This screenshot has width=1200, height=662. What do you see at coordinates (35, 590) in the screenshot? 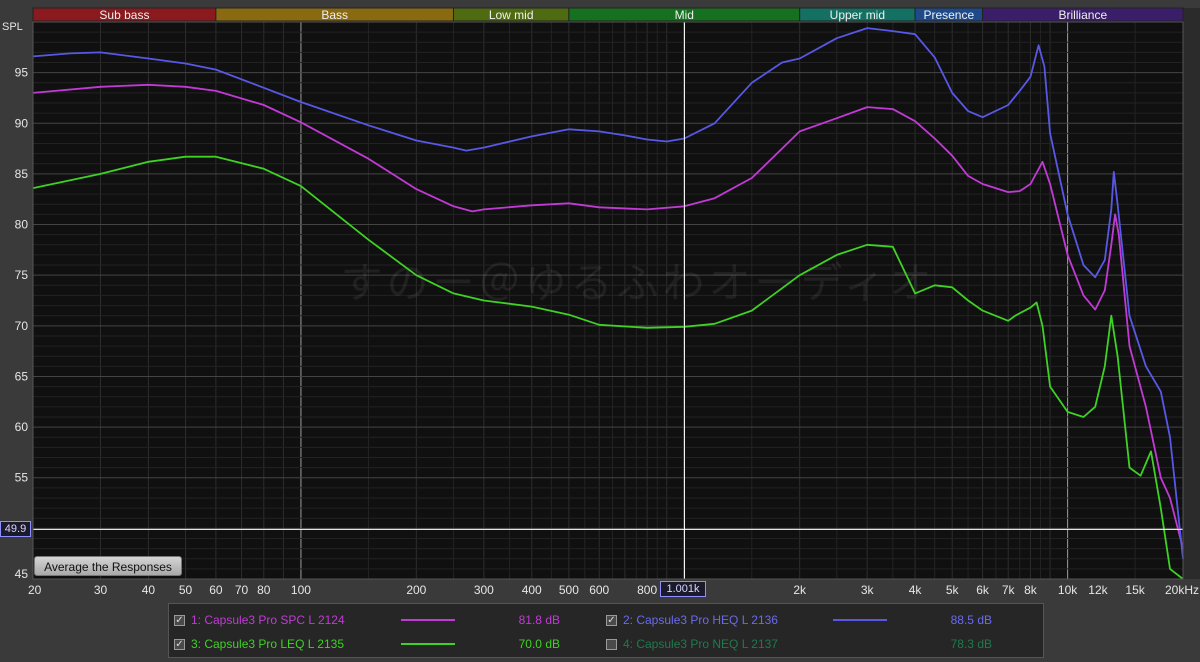
I see `x-tick-label: 20` at bounding box center [35, 590].